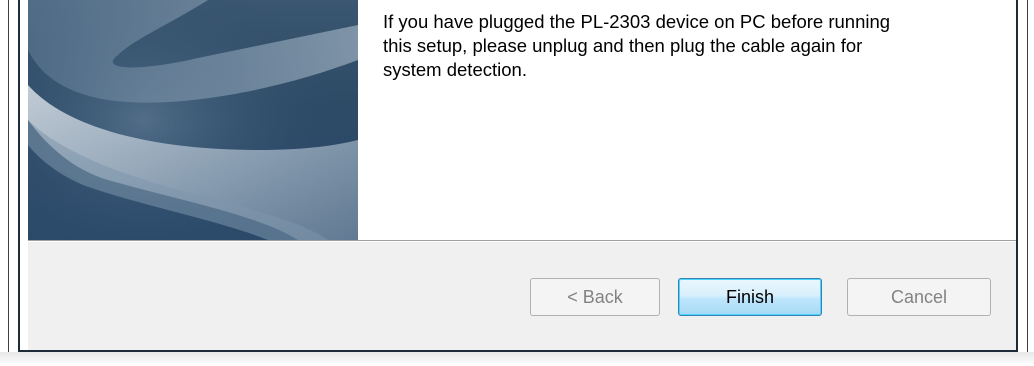  I want to click on window-bottom-shadow, so click(517, 359).